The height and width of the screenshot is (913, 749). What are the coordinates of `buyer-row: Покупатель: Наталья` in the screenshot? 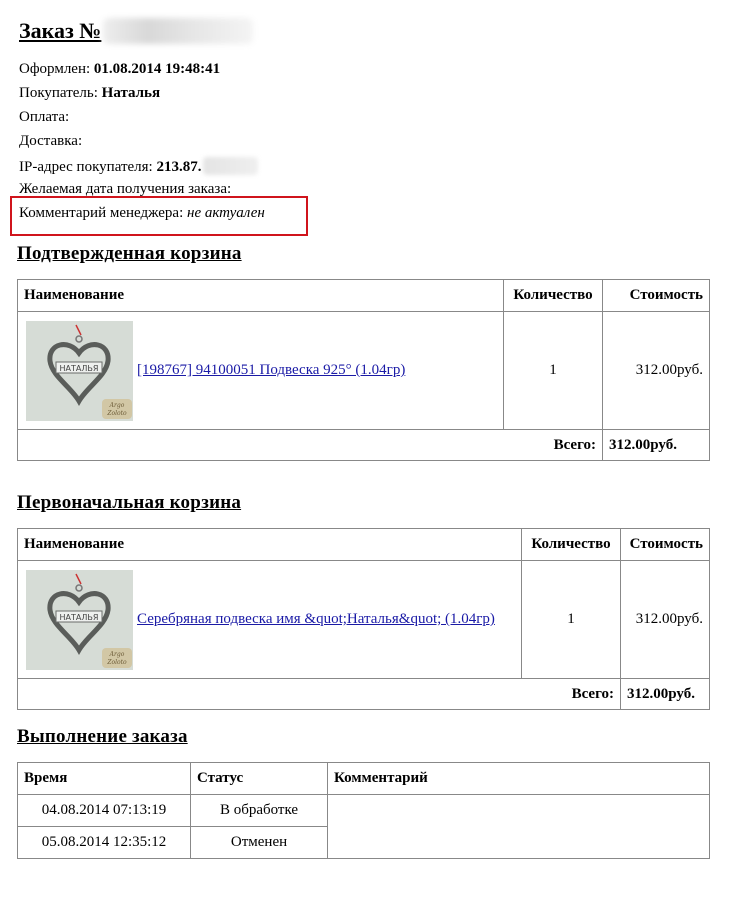 It's located at (90, 93).